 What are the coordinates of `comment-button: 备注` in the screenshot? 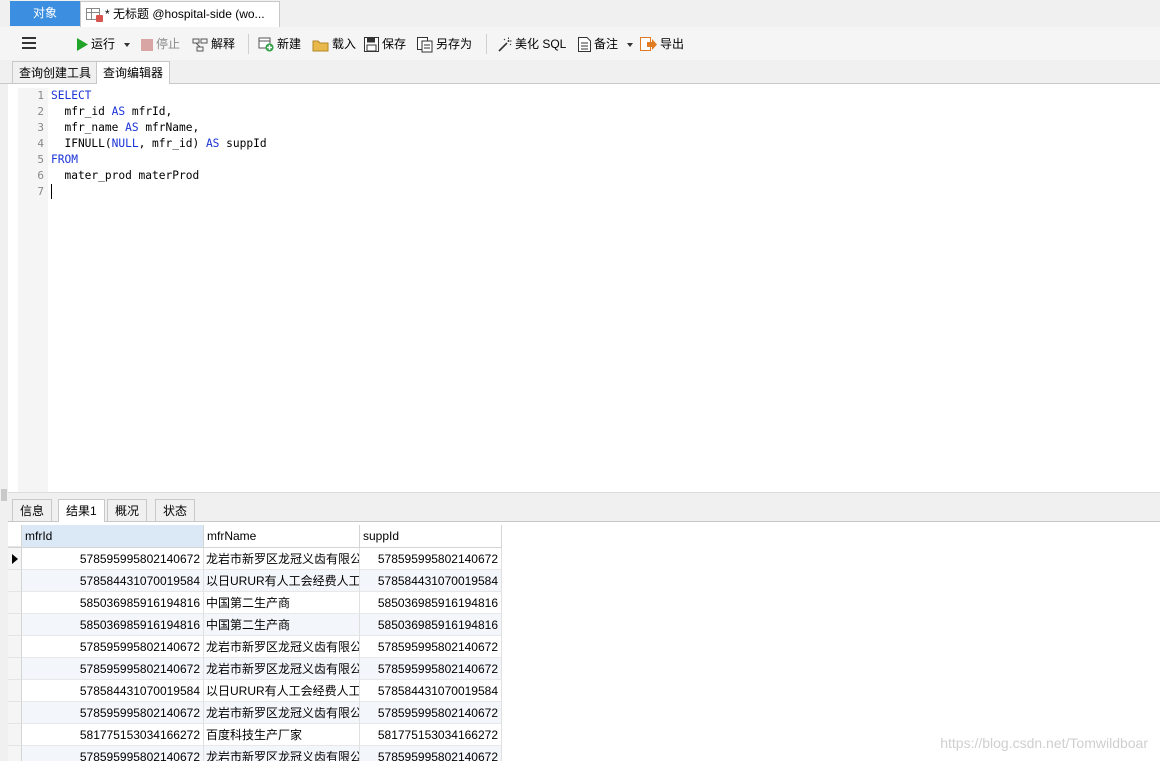 It's located at (607, 44).